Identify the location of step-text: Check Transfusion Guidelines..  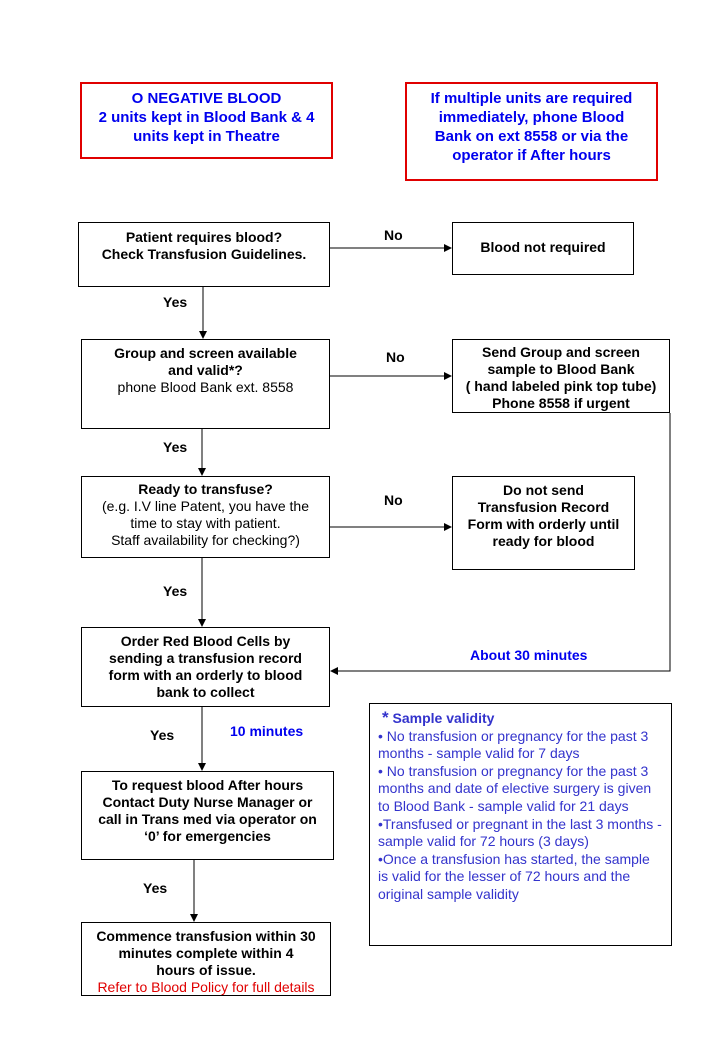
(204, 254).